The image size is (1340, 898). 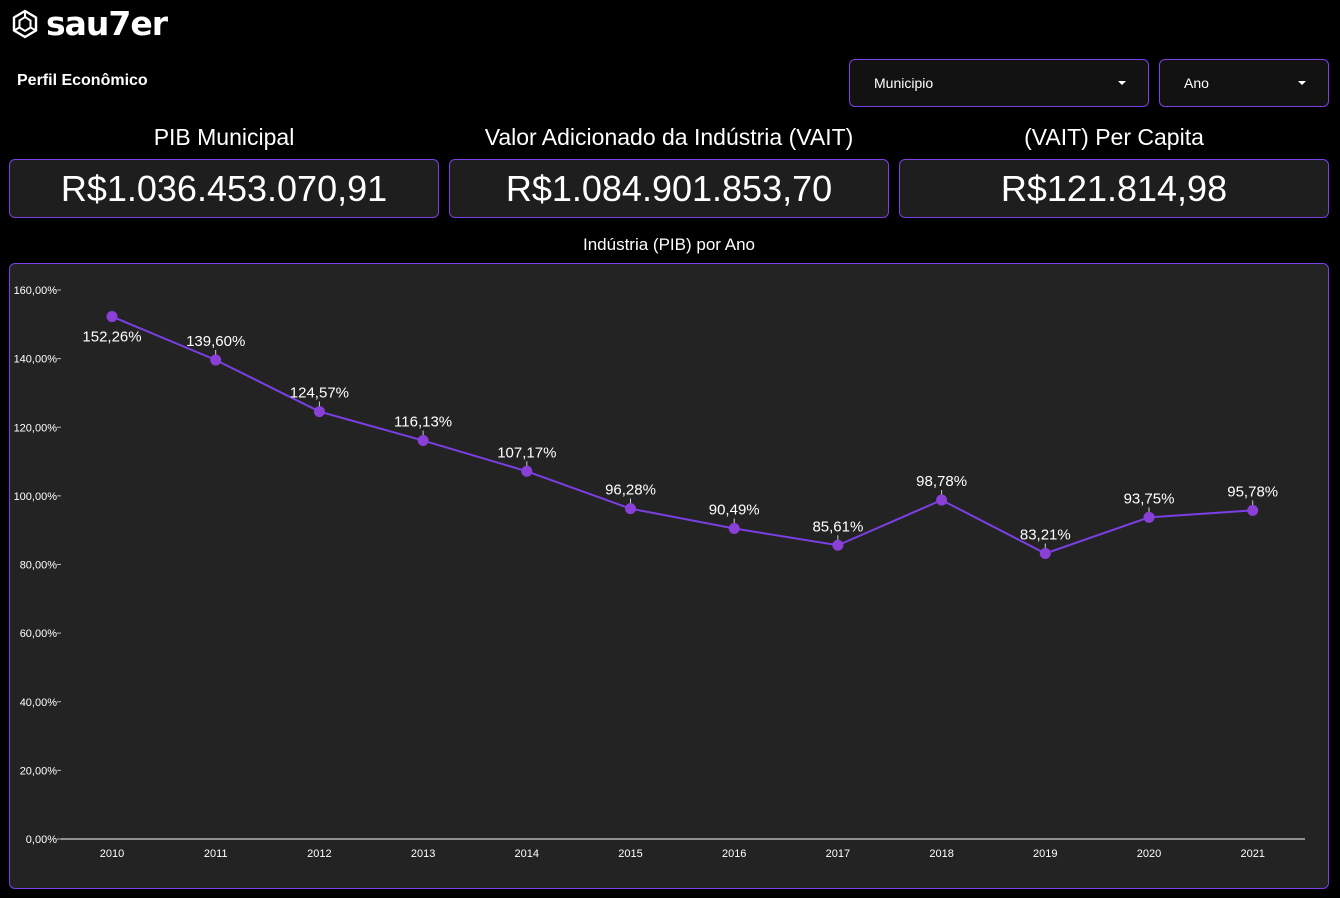 I want to click on data-label: 83,21%, so click(x=1045, y=534).